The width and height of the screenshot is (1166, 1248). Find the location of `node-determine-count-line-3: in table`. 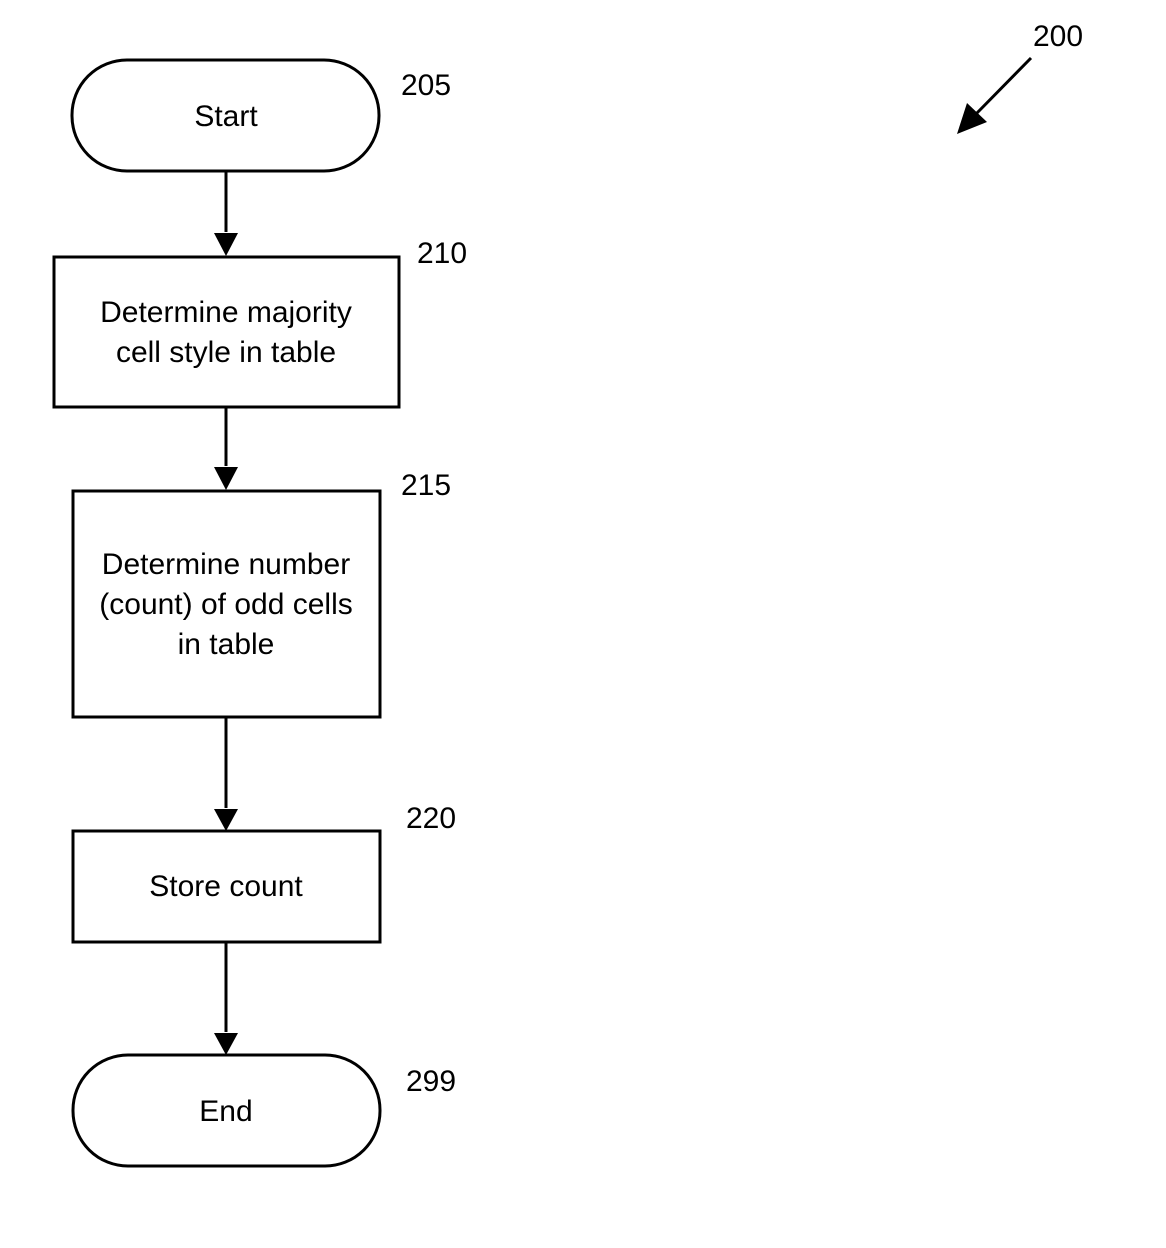

node-determine-count-line-3: in table is located at coordinates (226, 644).